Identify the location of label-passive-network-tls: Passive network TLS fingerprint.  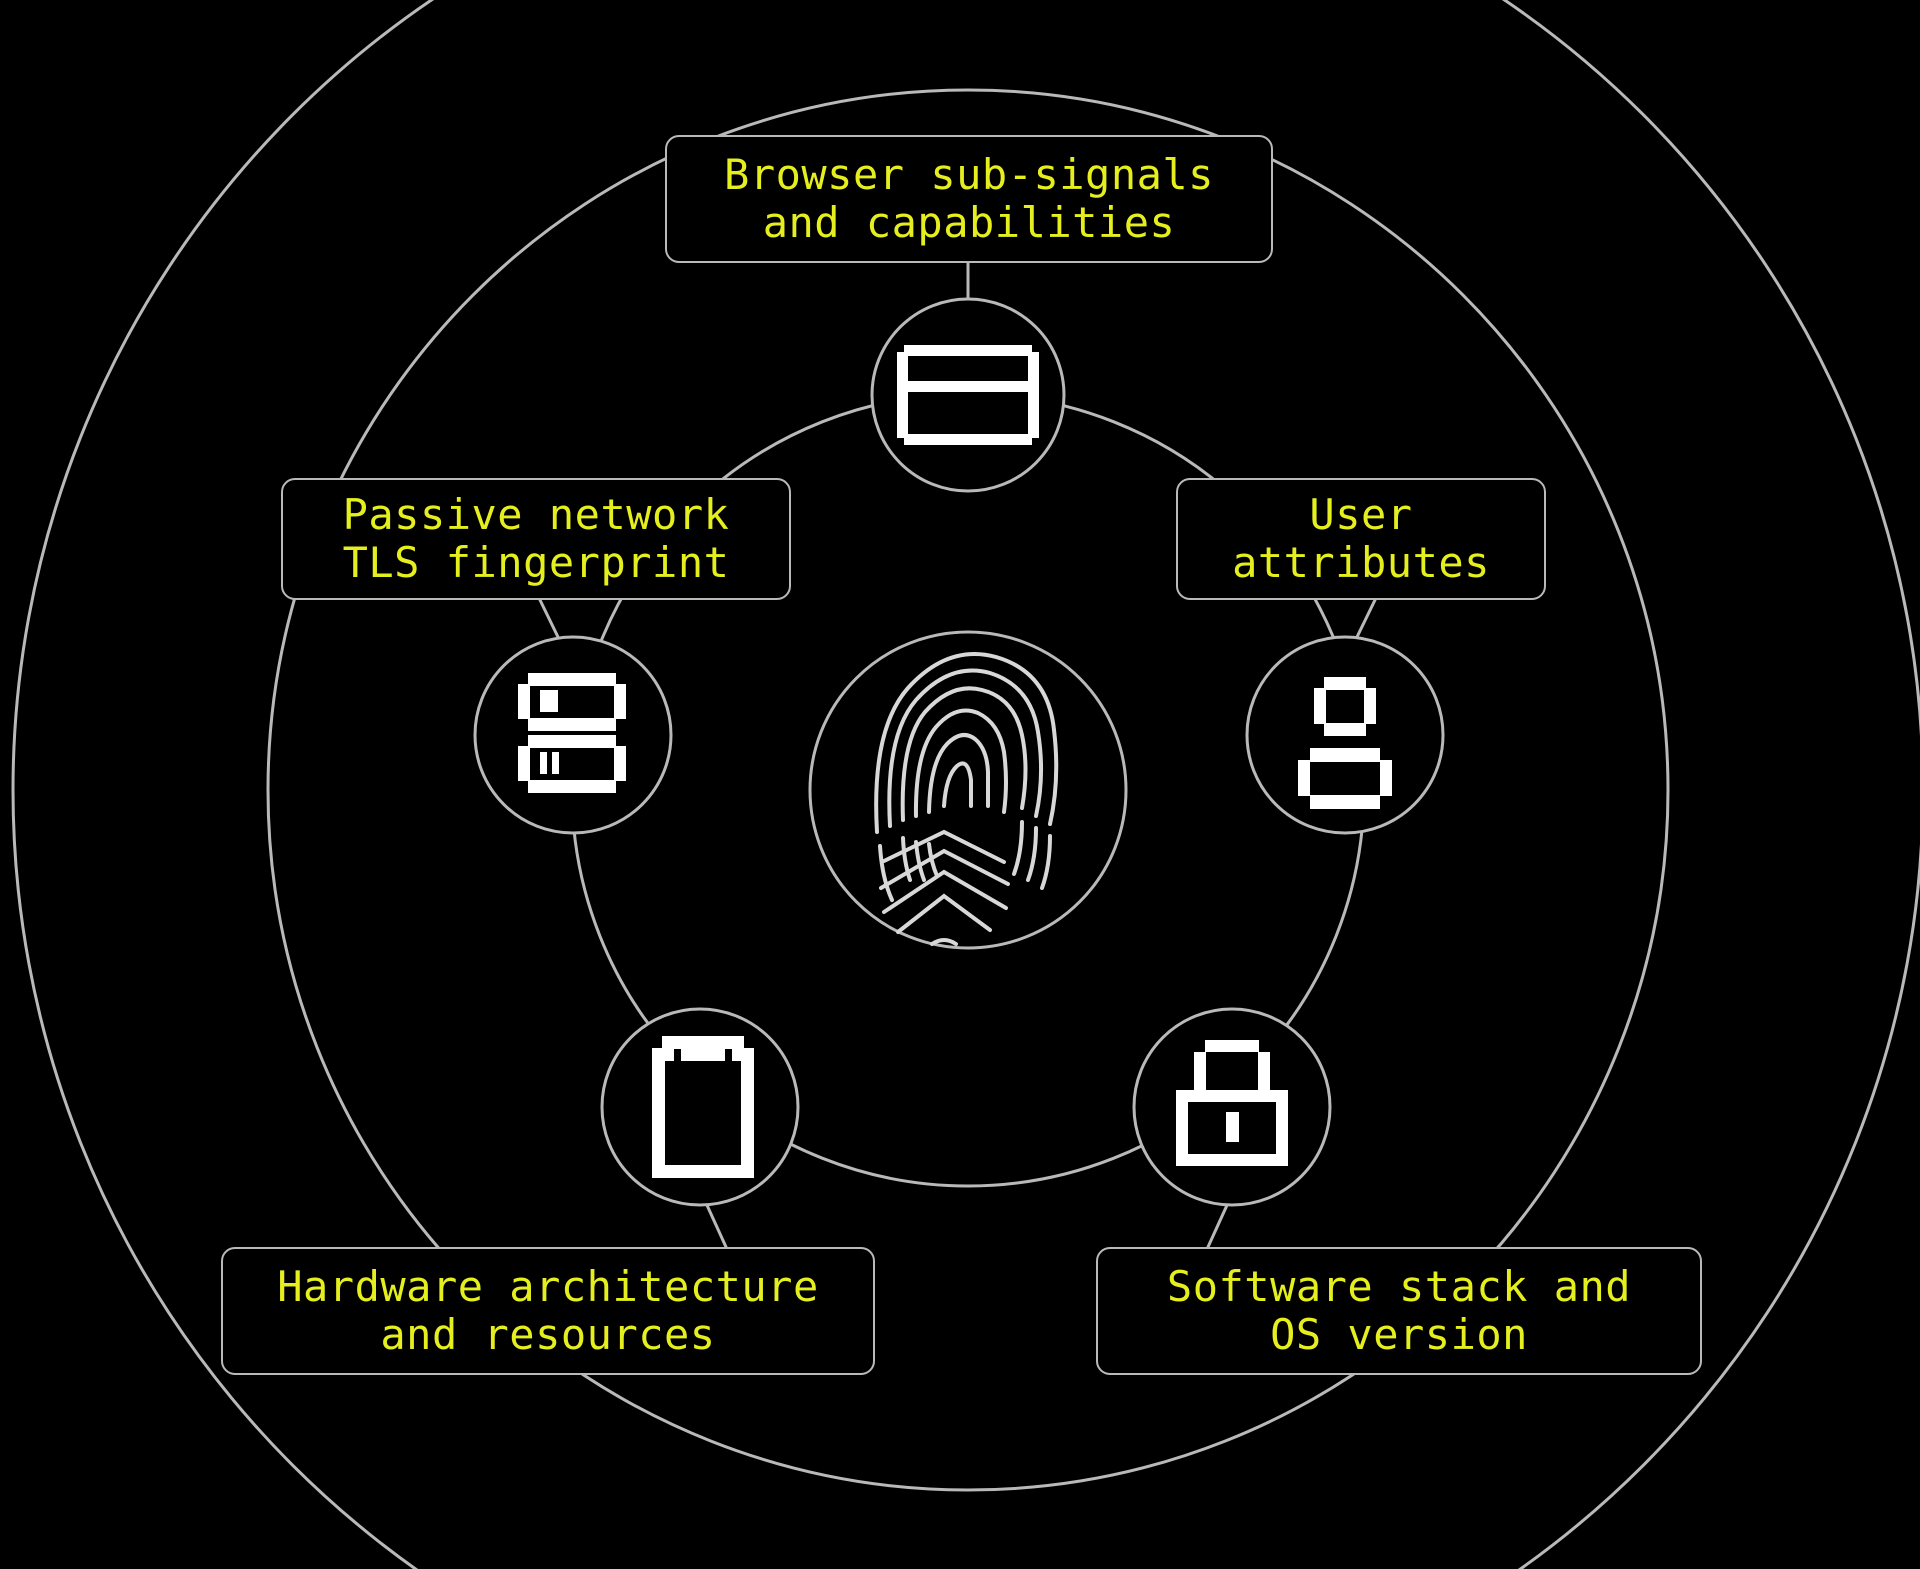
(536, 539).